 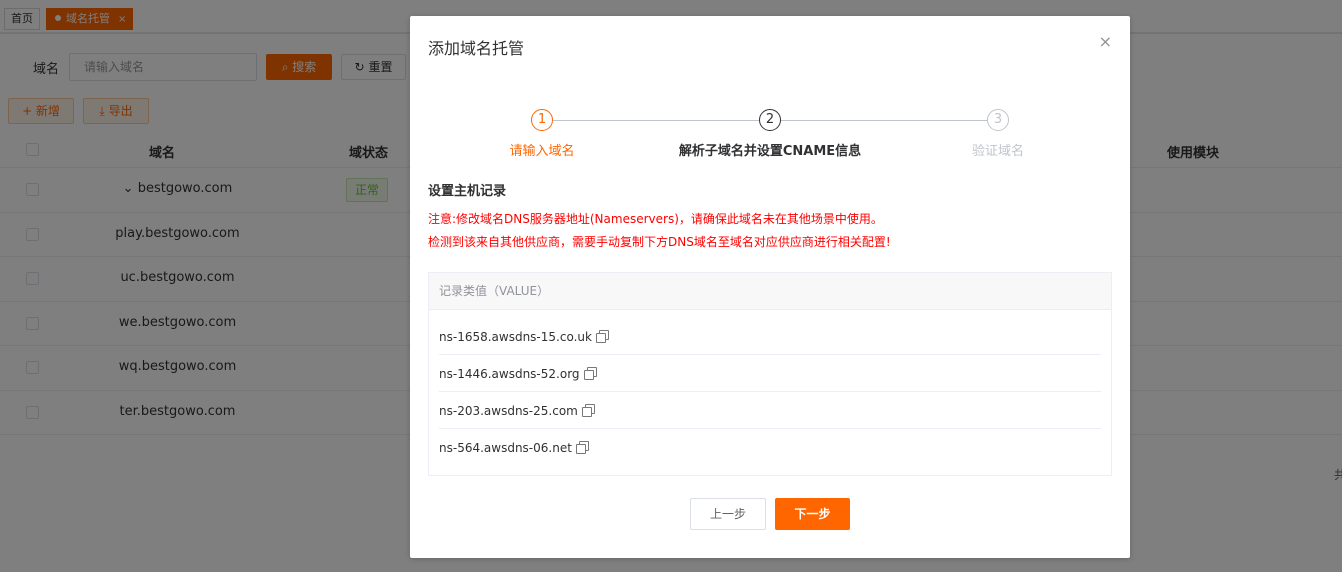 I want to click on list-item: ns-1446.awsdns-52.org, so click(x=770, y=373).